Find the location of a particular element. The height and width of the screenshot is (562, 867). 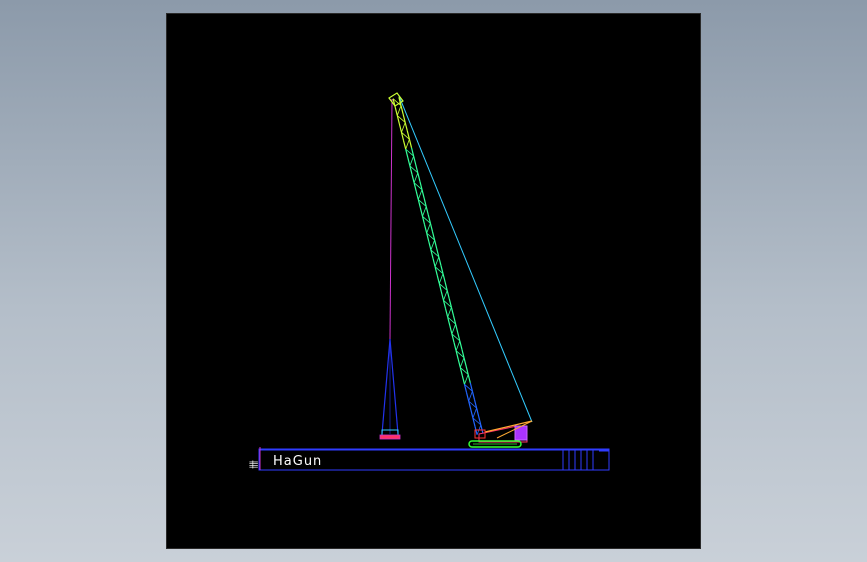

crane-boom is located at coordinates (436, 263).